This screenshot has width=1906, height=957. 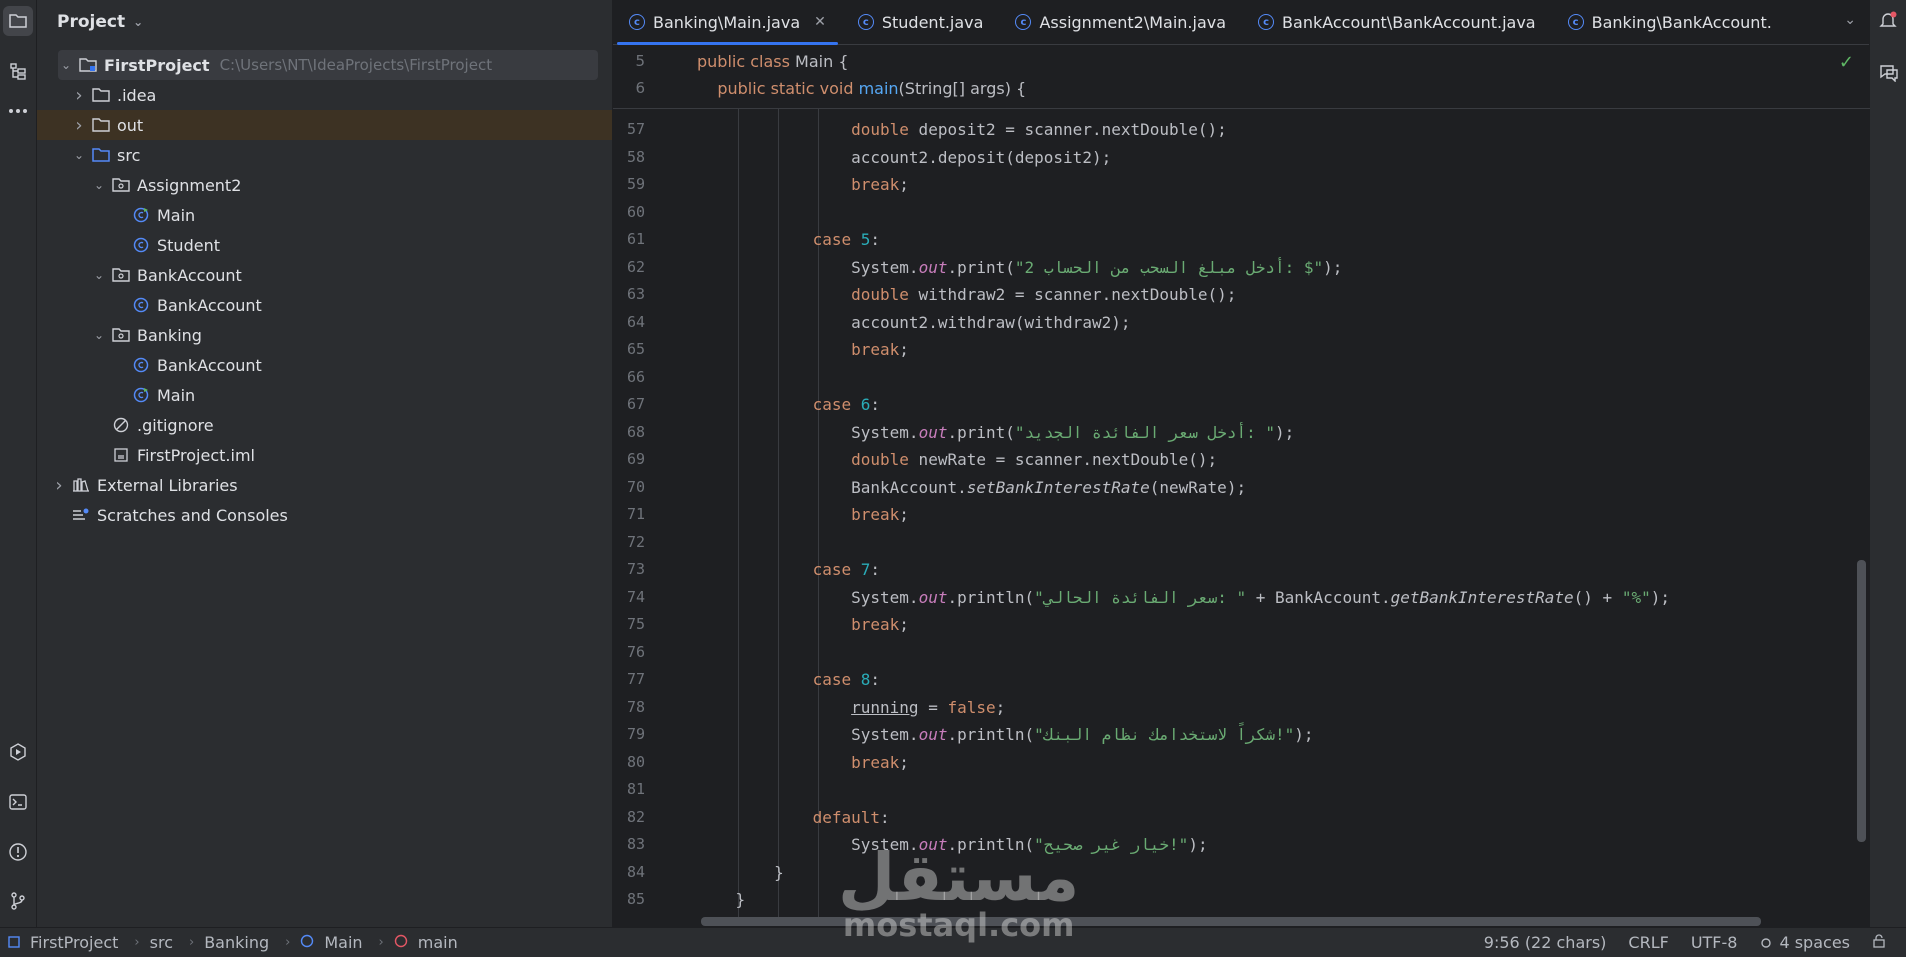 What do you see at coordinates (629, 350) in the screenshot?
I see `line-number: 65` at bounding box center [629, 350].